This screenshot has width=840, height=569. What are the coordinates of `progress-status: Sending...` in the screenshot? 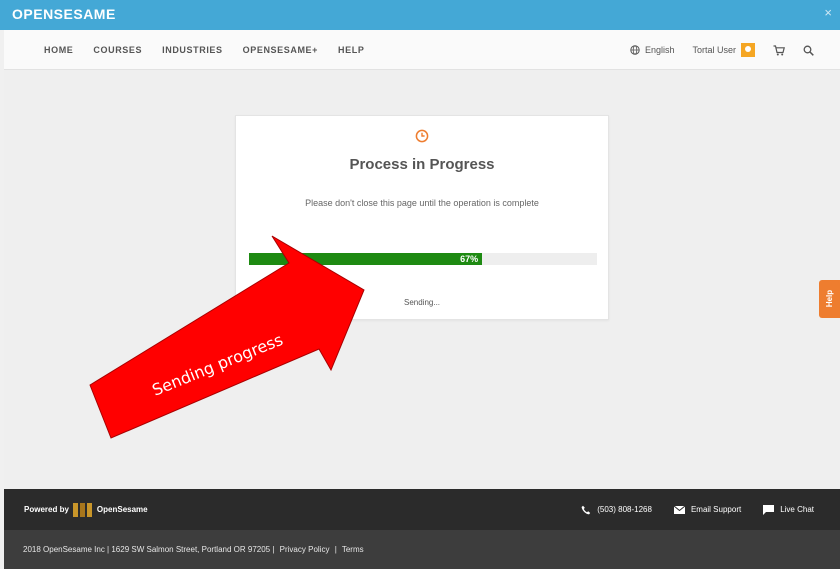 It's located at (422, 302).